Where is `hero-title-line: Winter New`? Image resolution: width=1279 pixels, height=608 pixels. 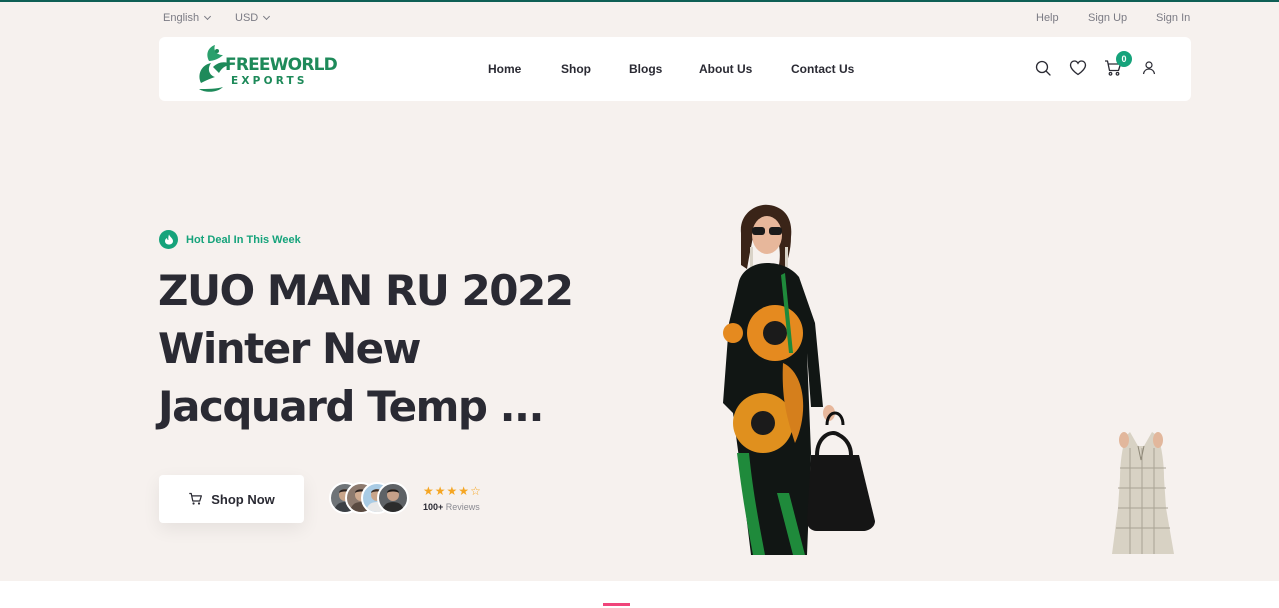 hero-title-line: Winter New is located at coordinates (289, 348).